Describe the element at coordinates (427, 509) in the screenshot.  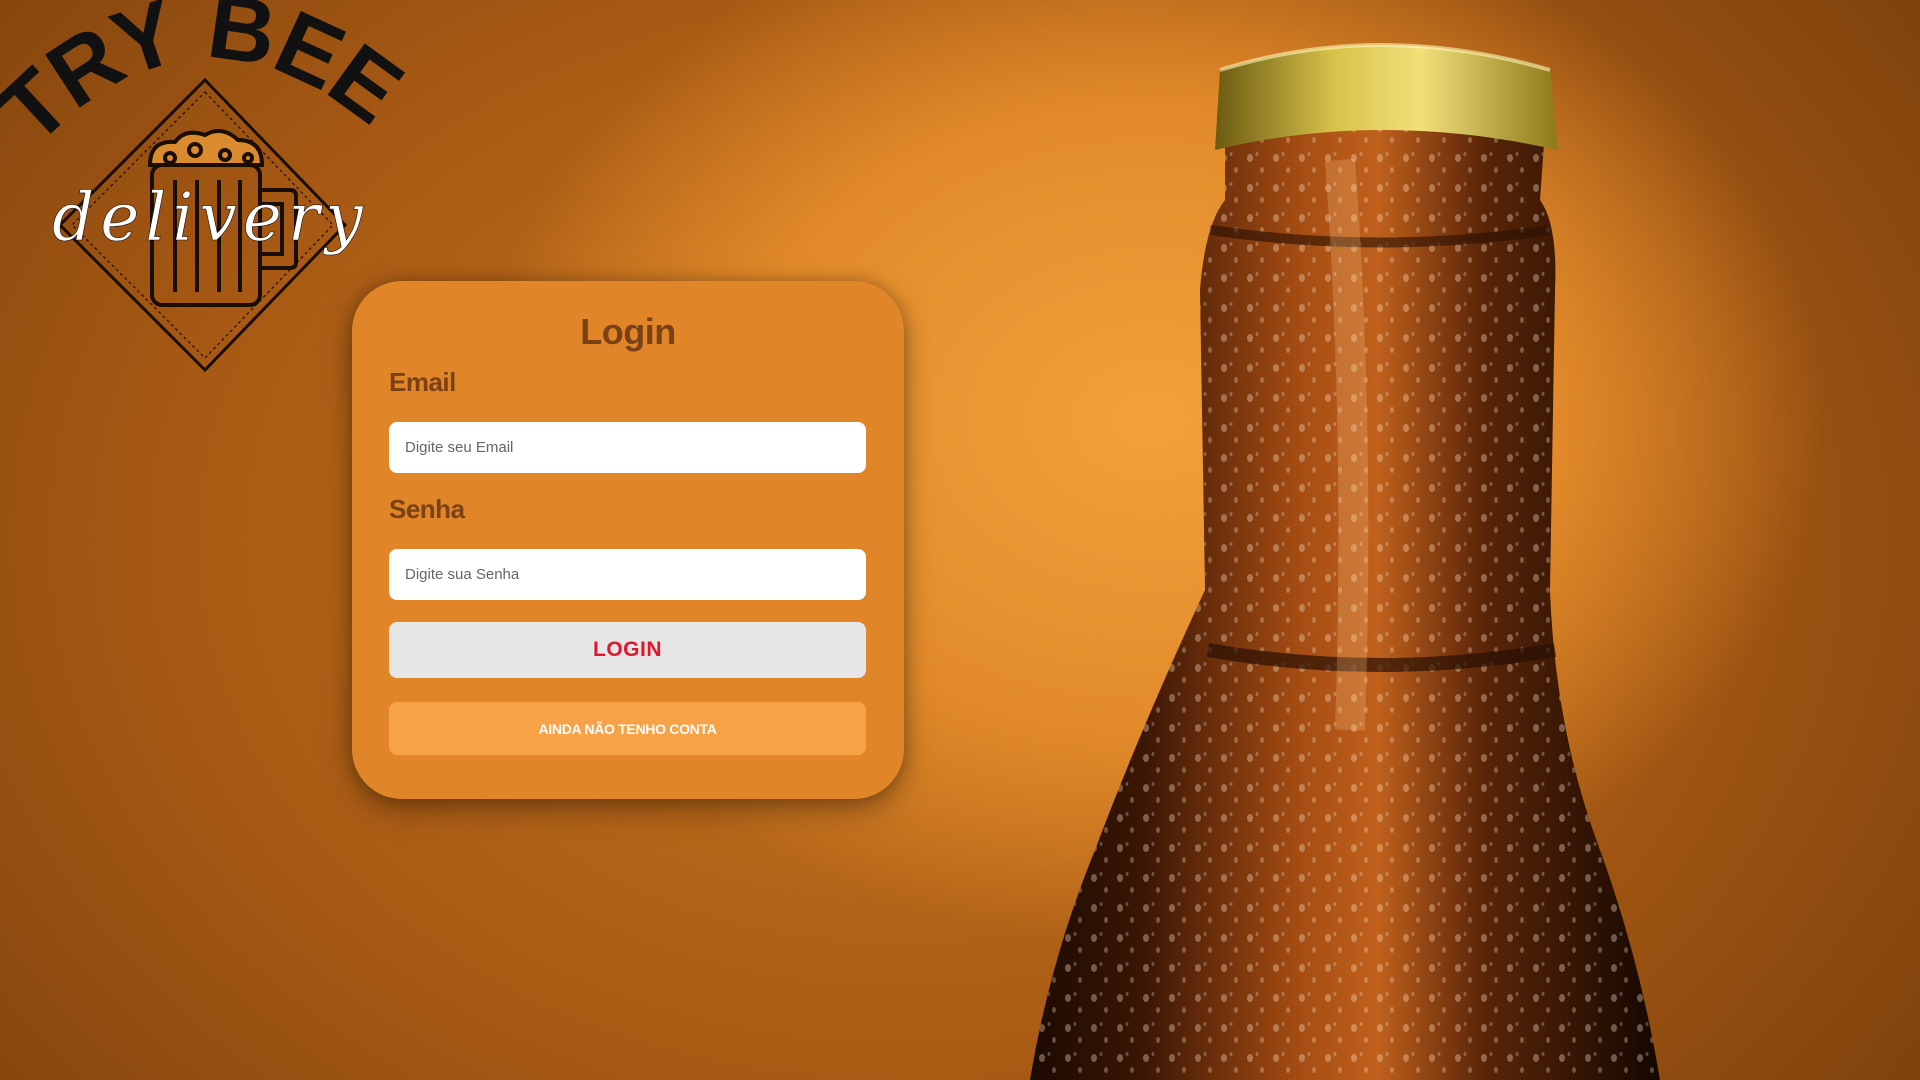
I see `password-label: Senha` at that location.